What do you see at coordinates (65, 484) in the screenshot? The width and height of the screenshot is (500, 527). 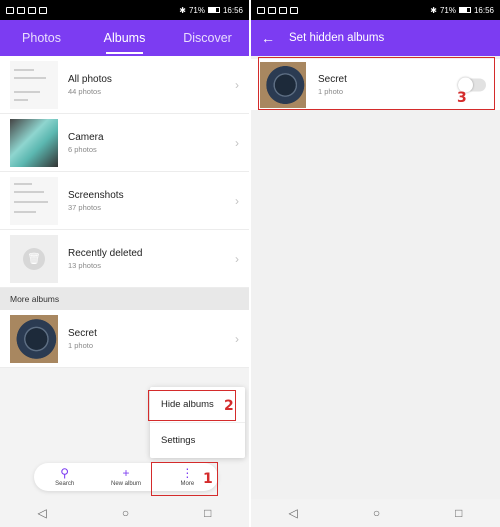 I see `search-label: Search` at bounding box center [65, 484].